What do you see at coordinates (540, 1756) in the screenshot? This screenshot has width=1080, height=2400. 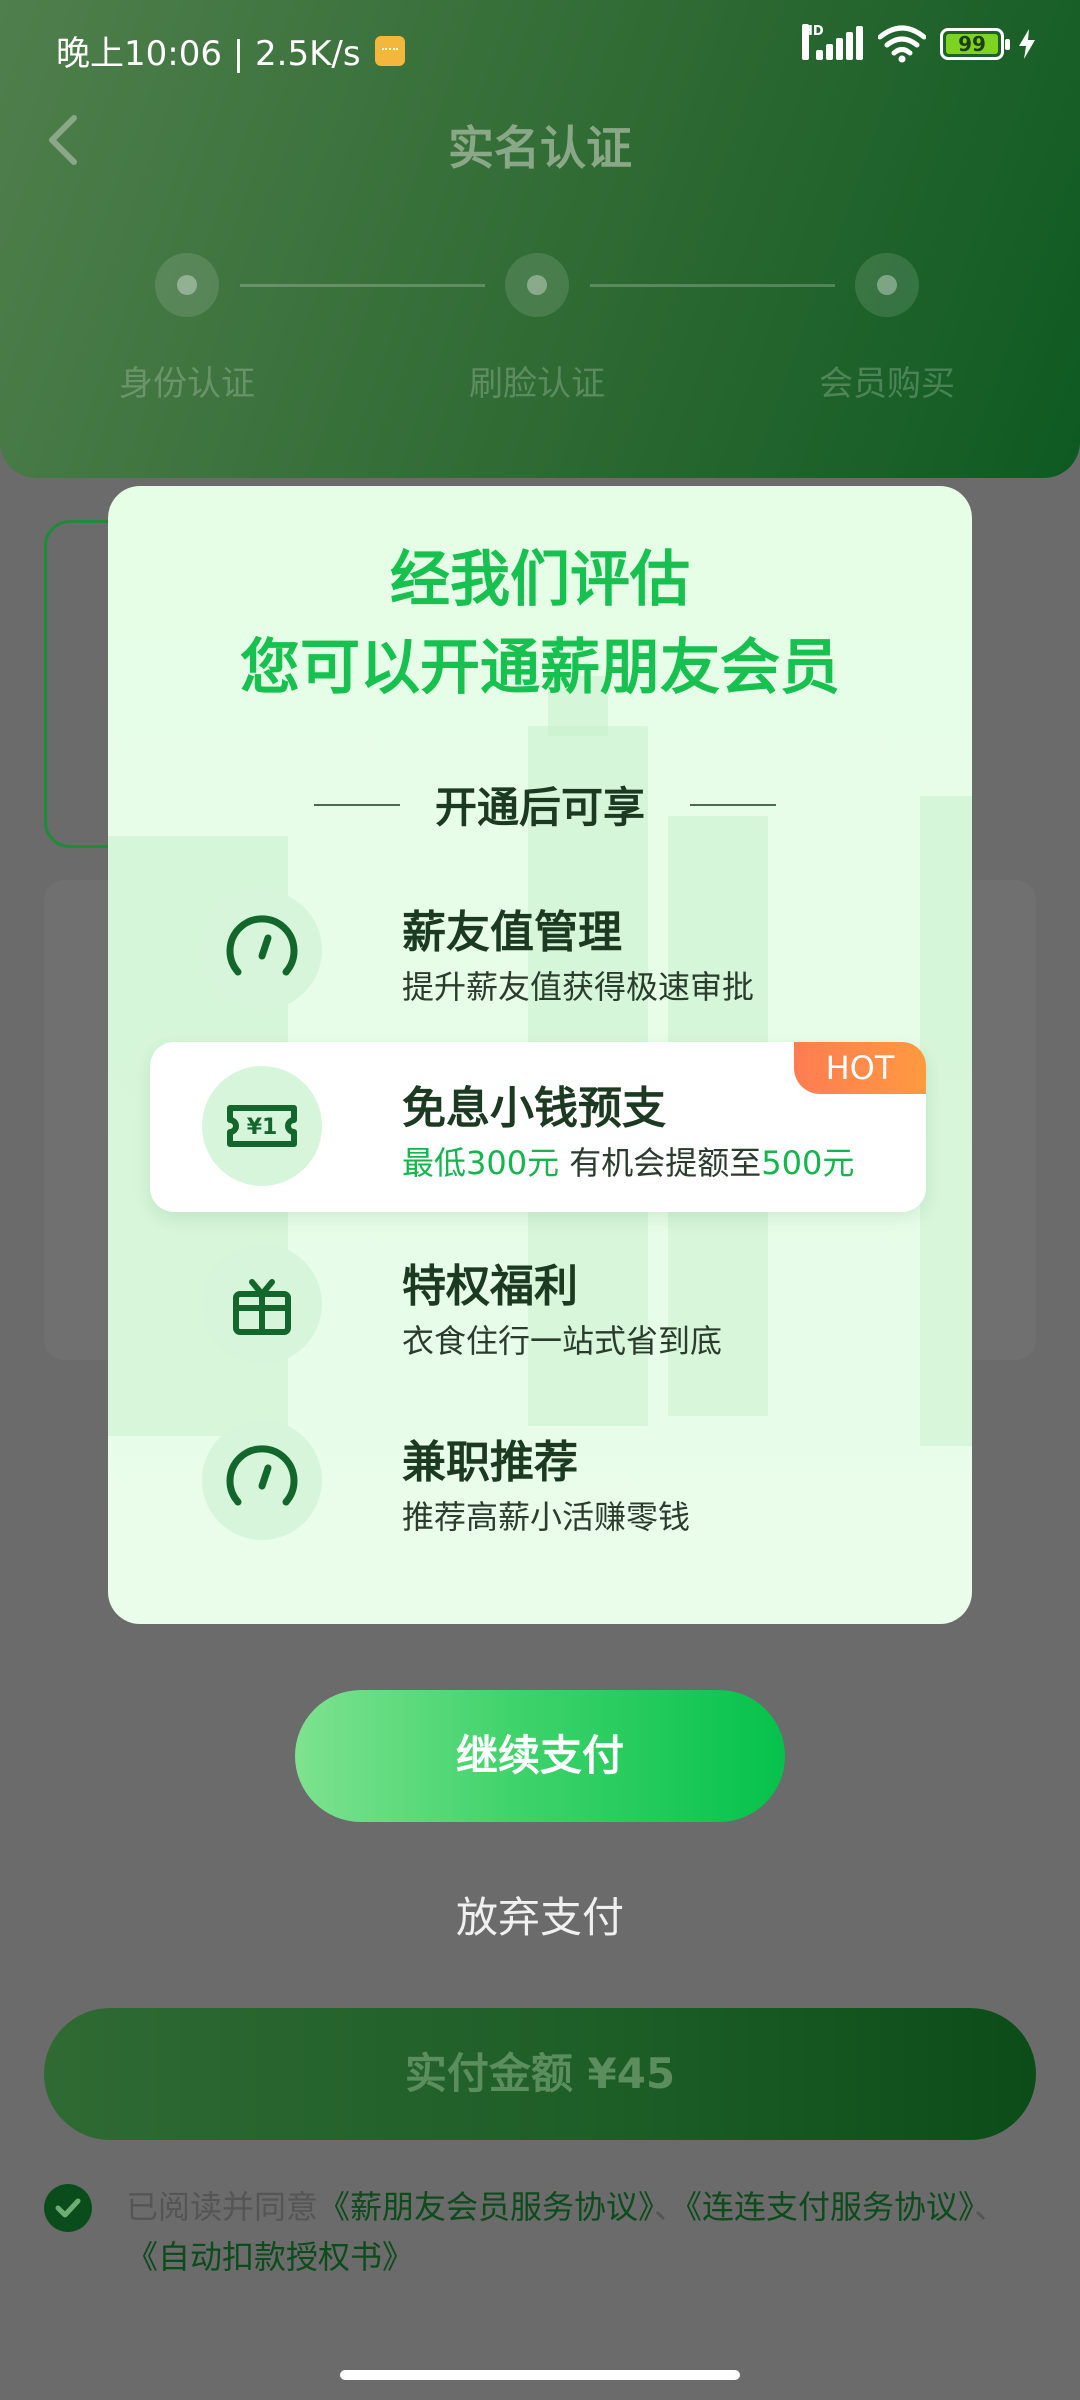 I see `continue-payment-button: 继续支付` at bounding box center [540, 1756].